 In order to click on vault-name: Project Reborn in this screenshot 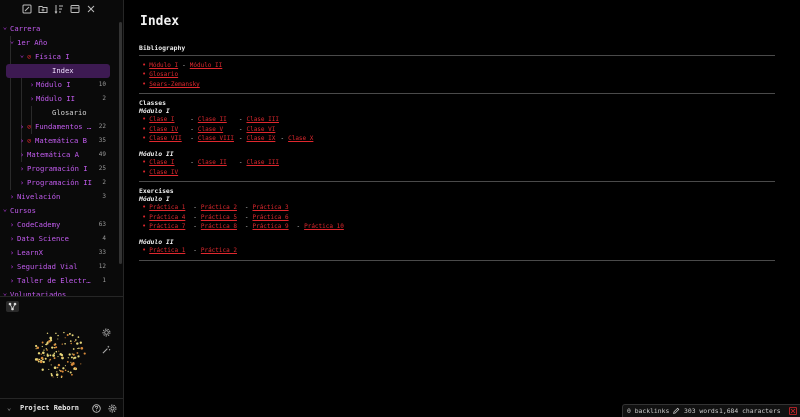, I will do `click(49, 408)`.